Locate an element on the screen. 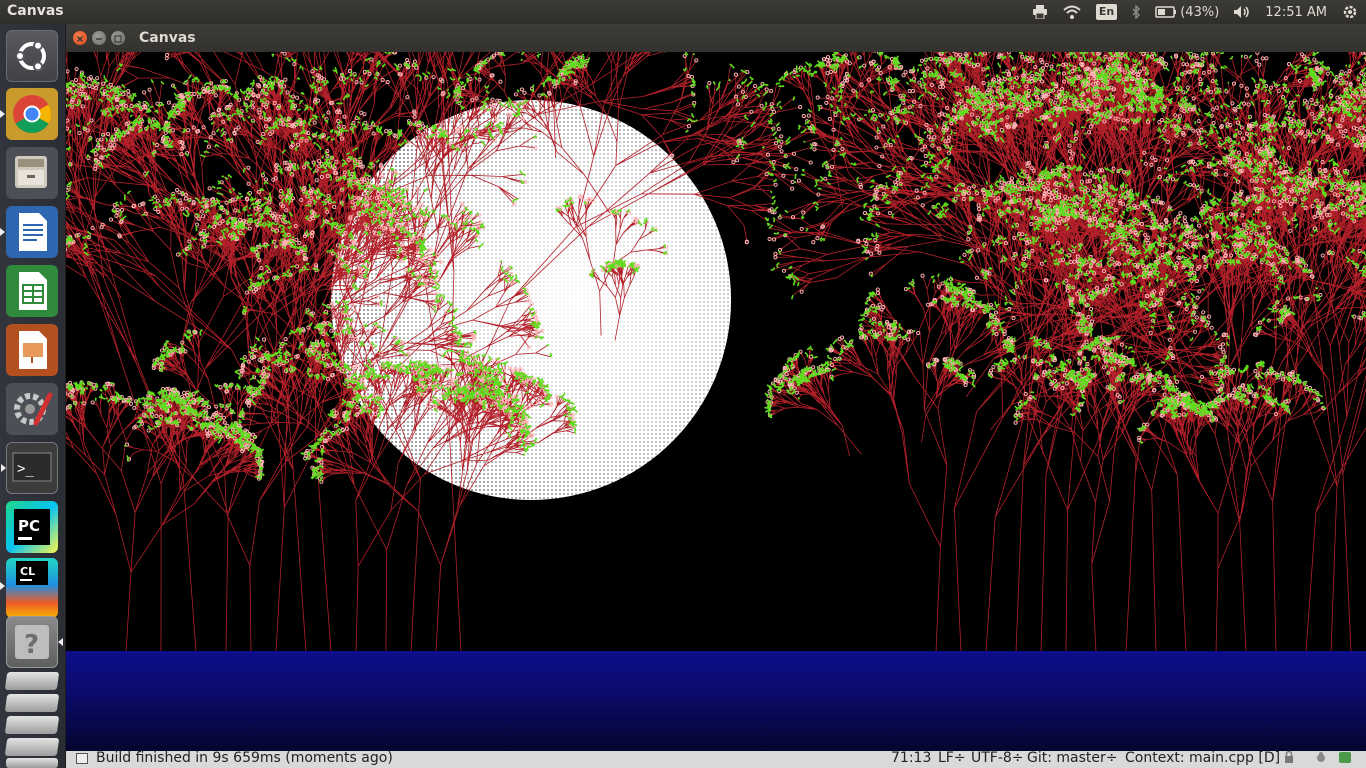  system-tray: En (43%) 12:51 AM is located at coordinates (1195, 12).